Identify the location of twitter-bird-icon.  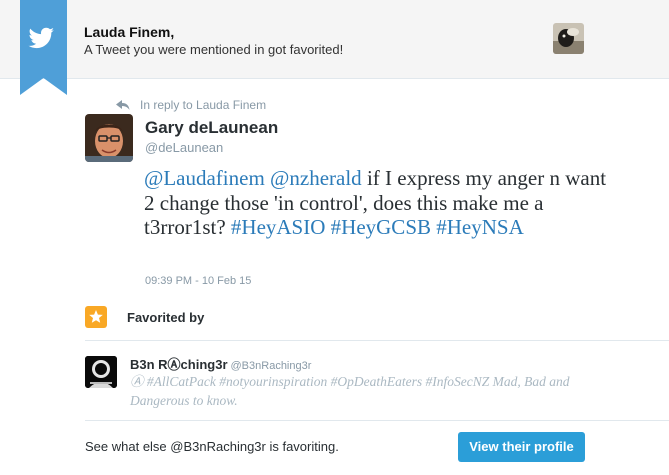
(43, 47).